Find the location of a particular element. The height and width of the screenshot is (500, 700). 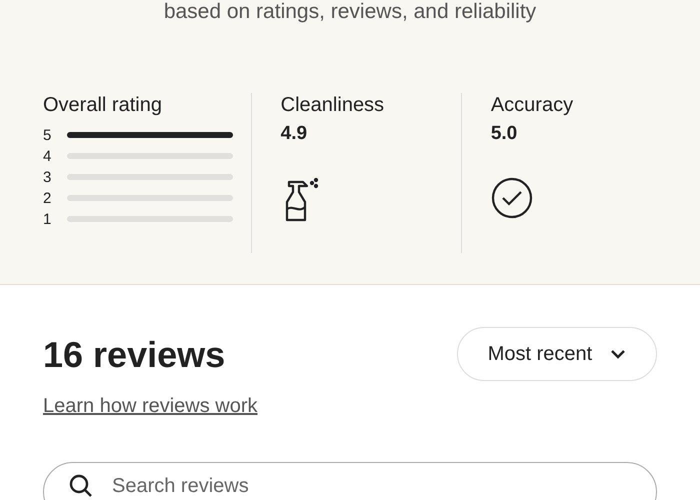

category-name: Cleanliness is located at coordinates (332, 105).